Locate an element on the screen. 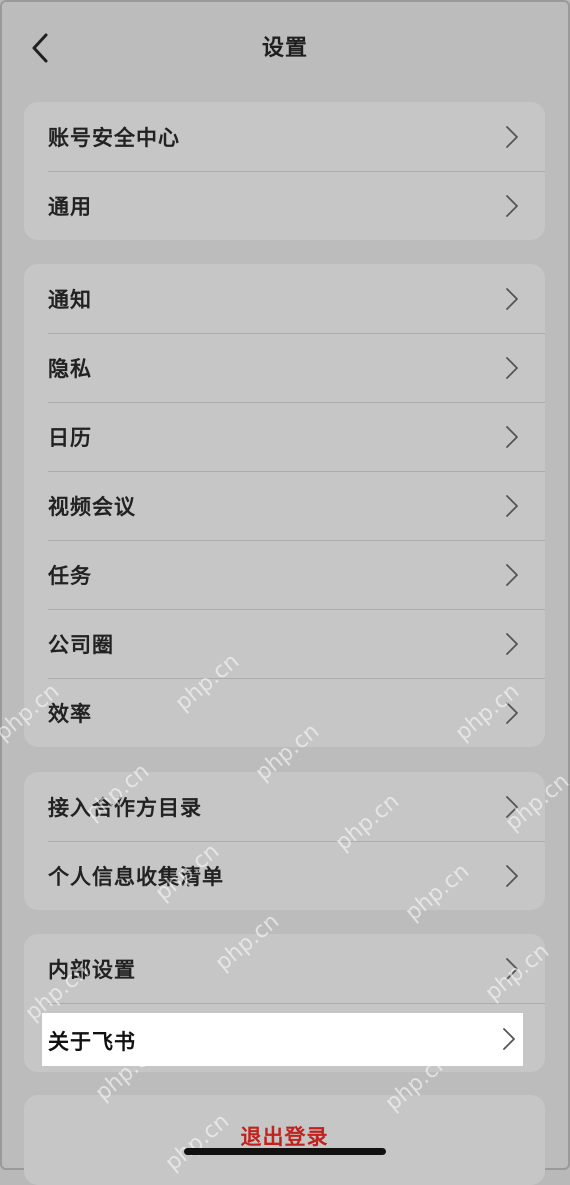 The width and height of the screenshot is (570, 1185). settings-item-video-meeting: 视频会议 is located at coordinates (284, 505).